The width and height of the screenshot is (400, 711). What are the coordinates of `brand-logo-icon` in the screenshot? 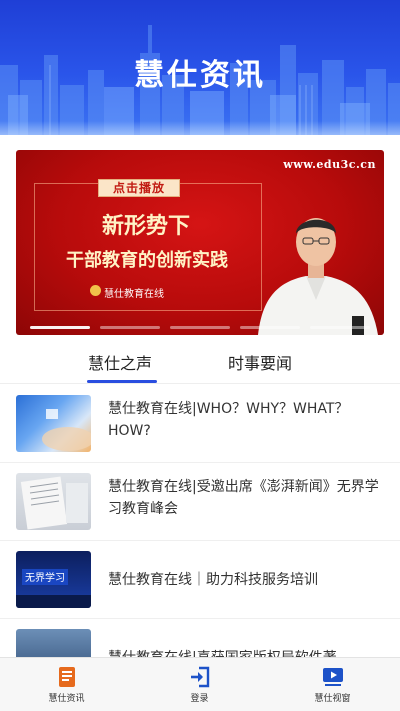 It's located at (95, 290).